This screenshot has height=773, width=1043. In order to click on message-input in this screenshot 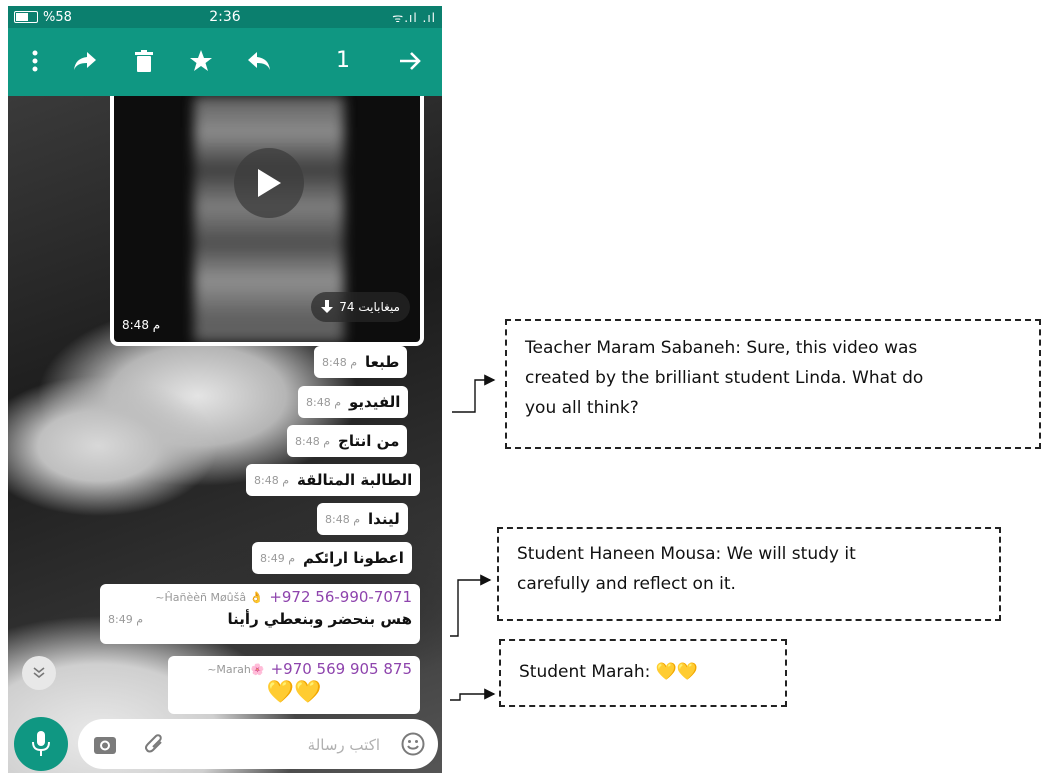, I will do `click(305, 745)`.